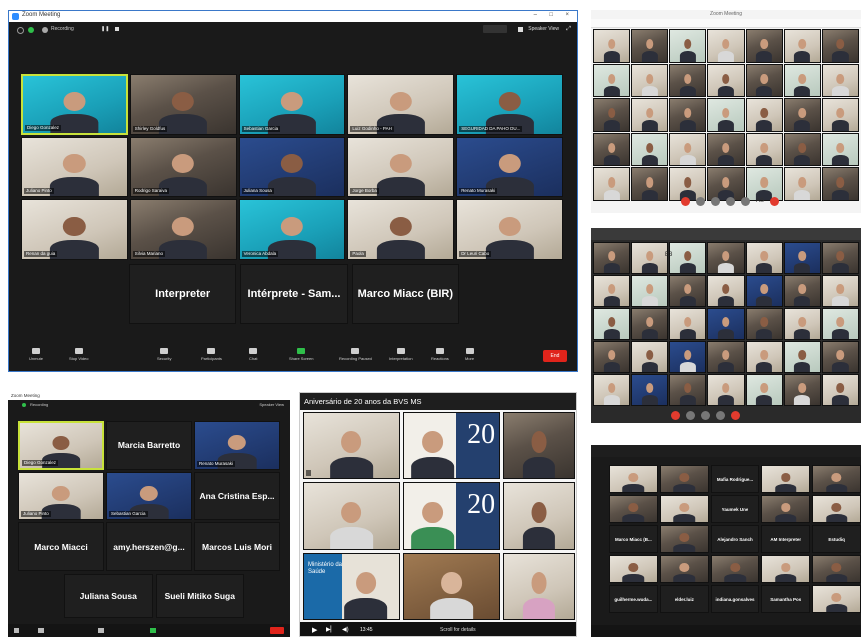 Image resolution: width=861 pixels, height=637 pixels. I want to click on name-only-tile: Alejandro Sanch, so click(735, 539).